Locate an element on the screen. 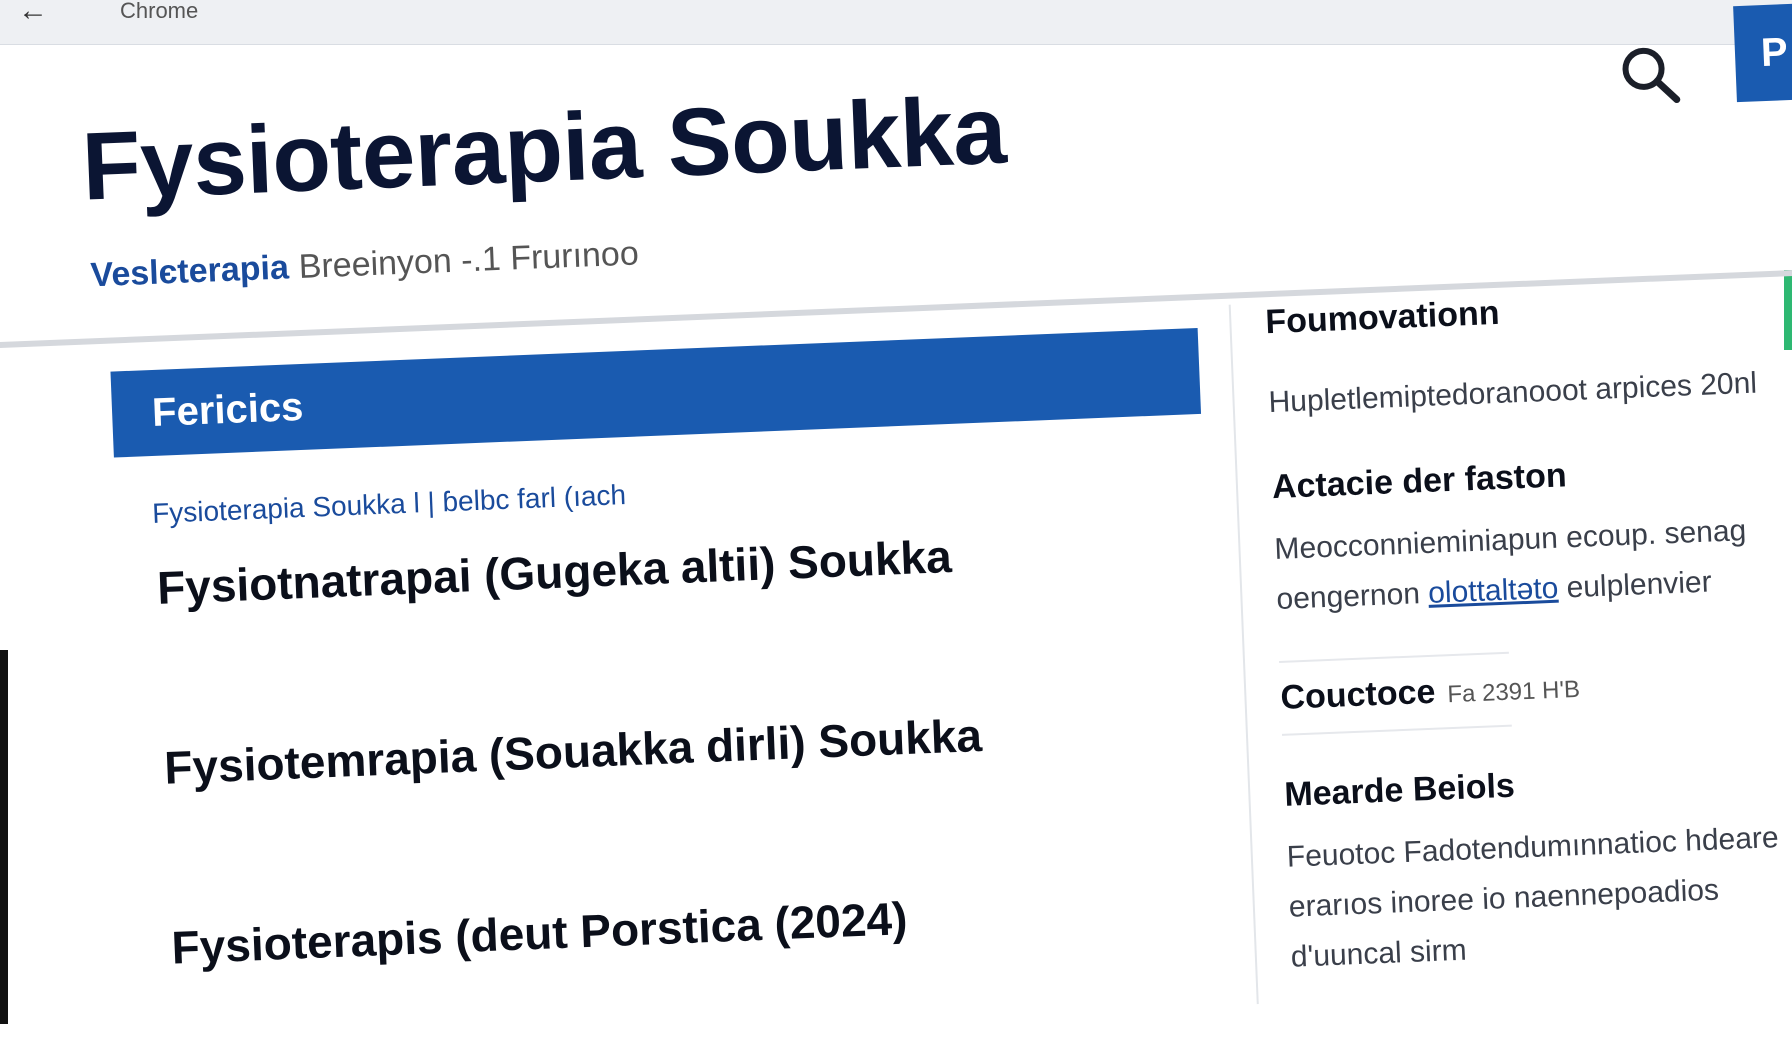 The width and height of the screenshot is (1792, 1054). subtitle-accent: Veslєterapia is located at coordinates (189, 271).